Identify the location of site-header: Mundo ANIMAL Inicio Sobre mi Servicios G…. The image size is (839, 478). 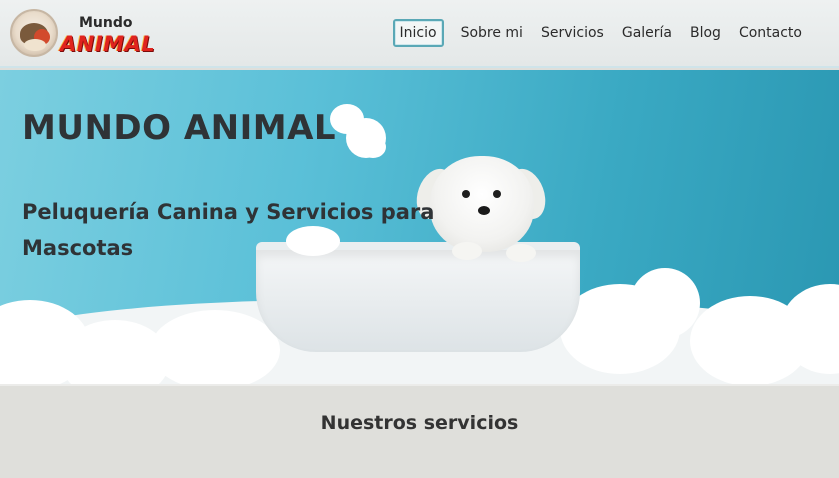
(419, 34).